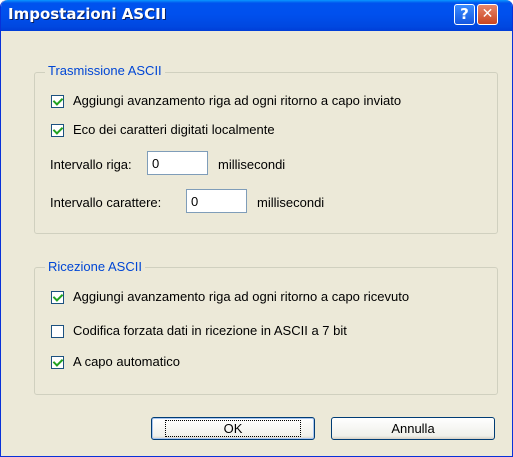  What do you see at coordinates (57, 297) in the screenshot?
I see `receive-add-line-feed-checkbox` at bounding box center [57, 297].